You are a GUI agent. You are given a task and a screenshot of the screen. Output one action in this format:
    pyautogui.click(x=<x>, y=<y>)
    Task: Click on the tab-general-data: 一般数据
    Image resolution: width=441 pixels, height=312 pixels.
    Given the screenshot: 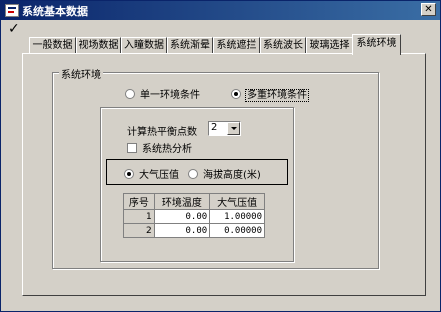 What is the action you would take?
    pyautogui.click(x=52, y=45)
    